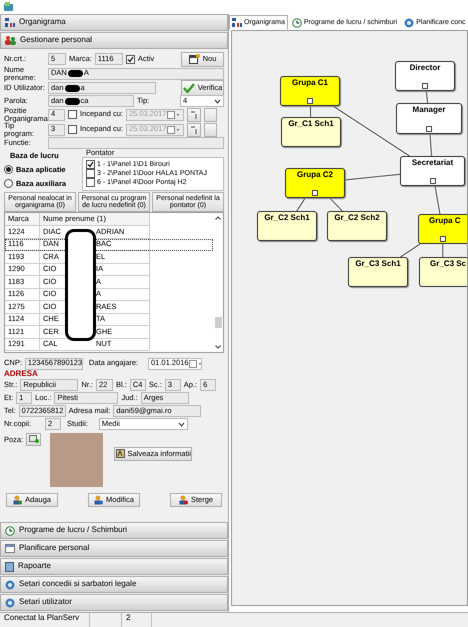 This screenshot has width=468, height=627. I want to click on delete-user-icon, so click(183, 499).